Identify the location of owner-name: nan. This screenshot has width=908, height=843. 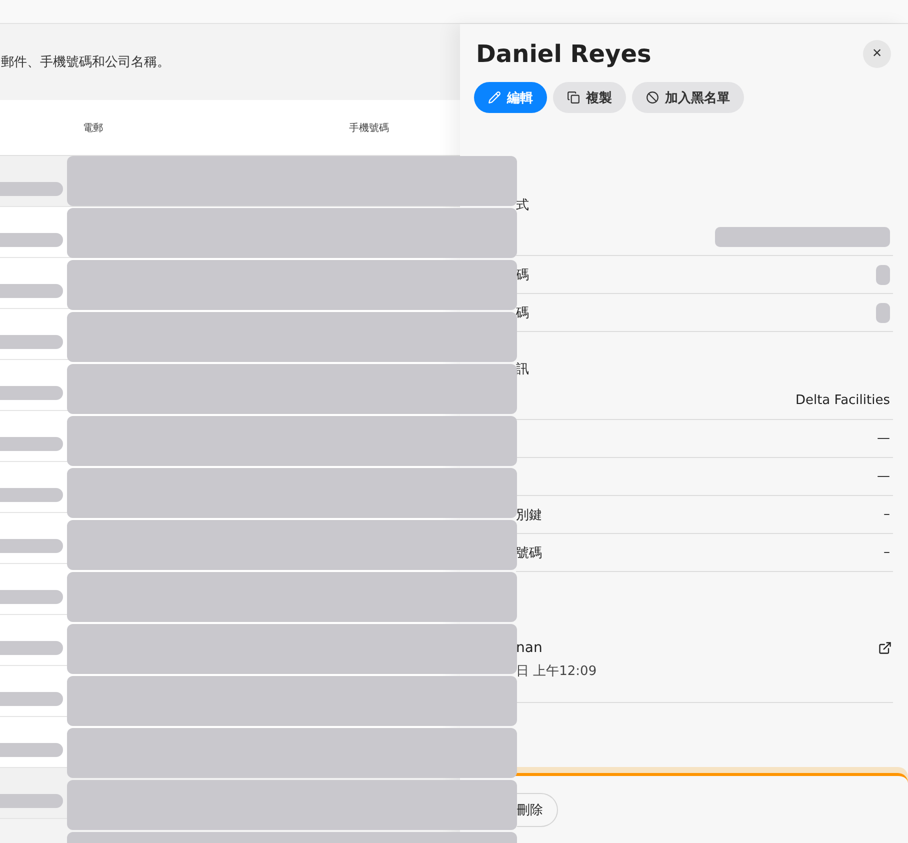
(529, 648).